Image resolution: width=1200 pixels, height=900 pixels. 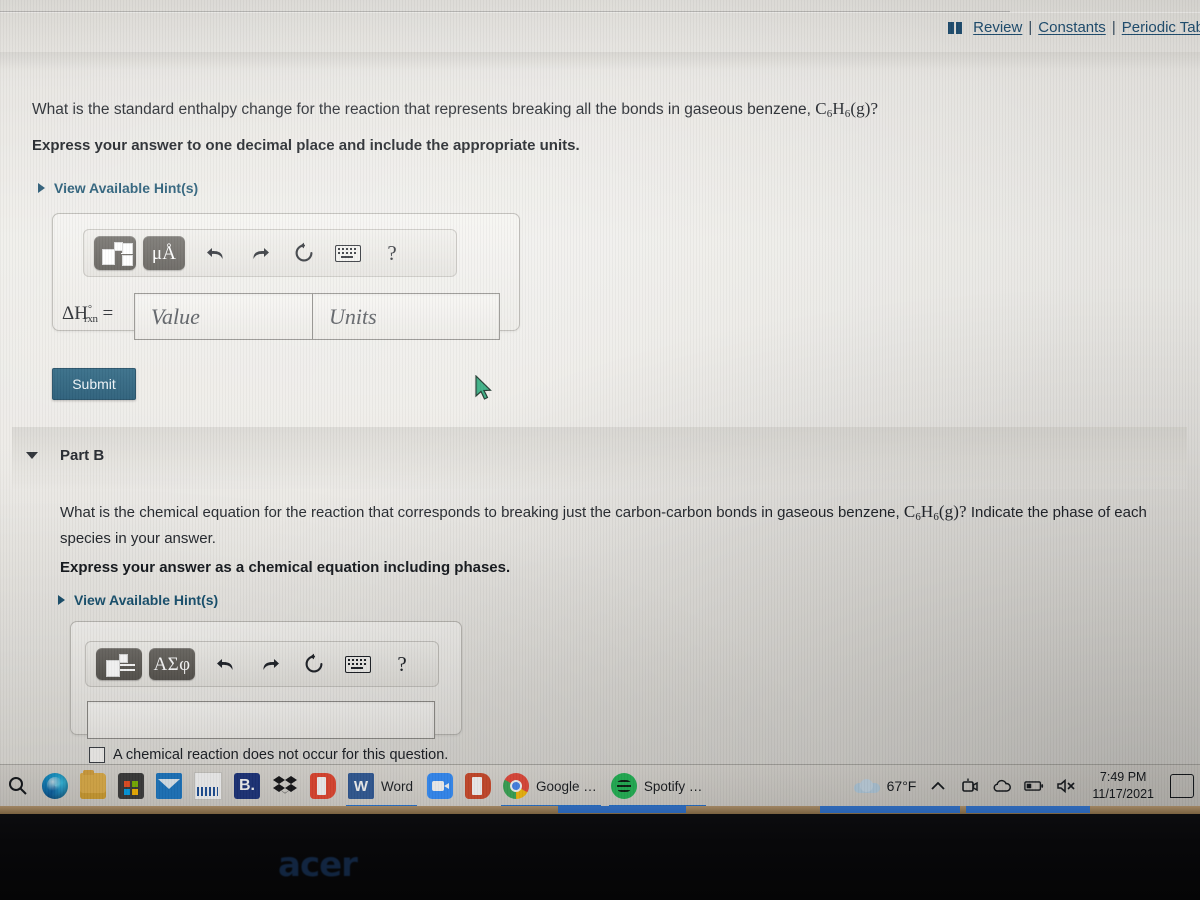 What do you see at coordinates (361, 786) in the screenshot?
I see `word-icon: W` at bounding box center [361, 786].